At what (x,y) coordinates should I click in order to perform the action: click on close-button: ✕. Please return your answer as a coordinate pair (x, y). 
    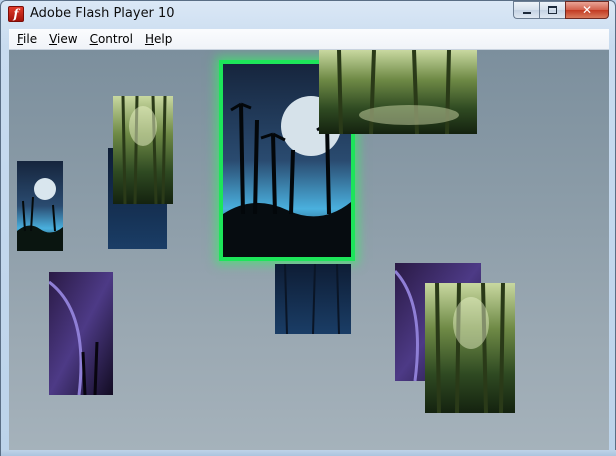
    Looking at the image, I should click on (587, 10).